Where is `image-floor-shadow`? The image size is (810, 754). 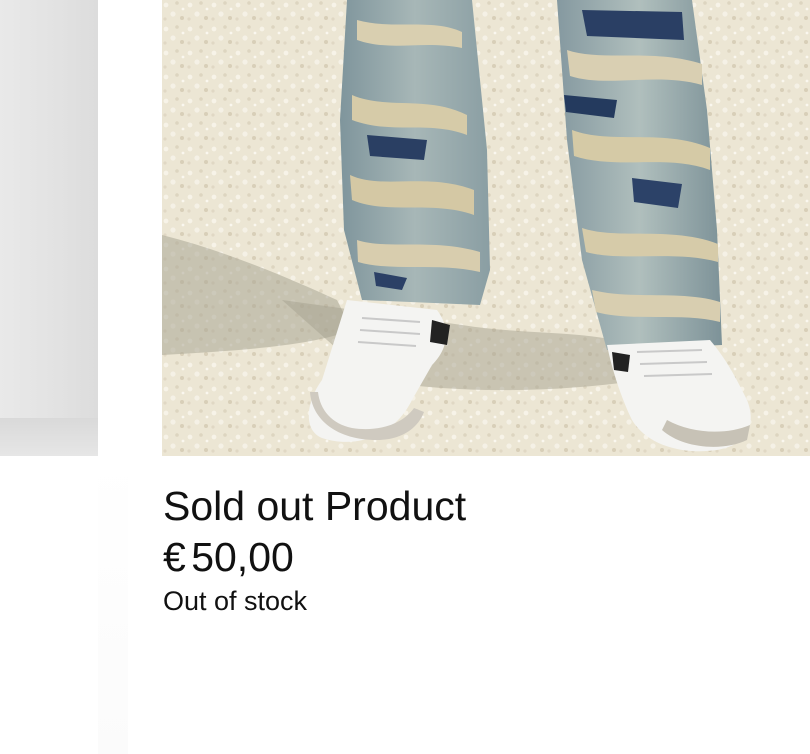
image-floor-shadow is located at coordinates (49, 437).